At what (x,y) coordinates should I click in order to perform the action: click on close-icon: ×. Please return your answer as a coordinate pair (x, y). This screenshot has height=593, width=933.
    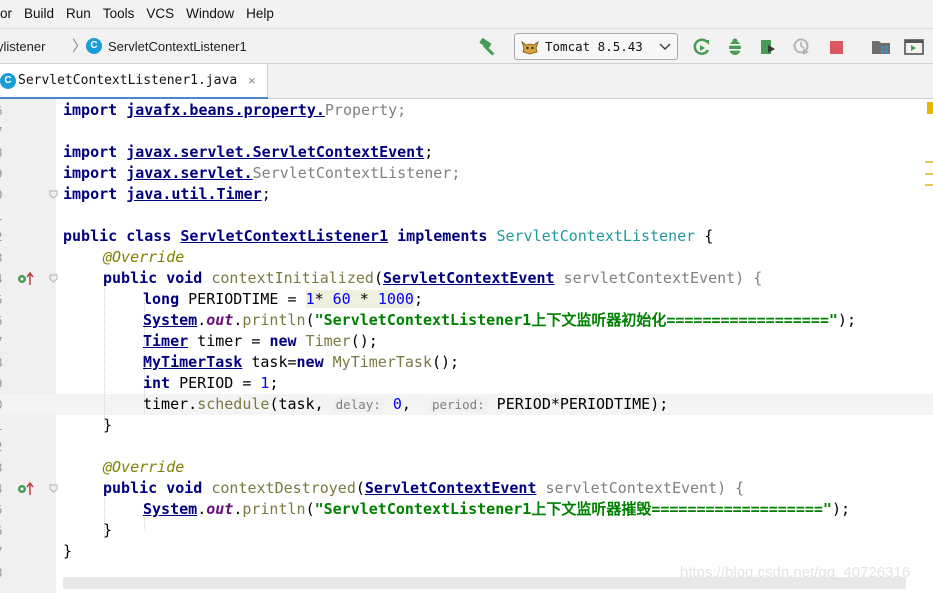
    Looking at the image, I should click on (252, 80).